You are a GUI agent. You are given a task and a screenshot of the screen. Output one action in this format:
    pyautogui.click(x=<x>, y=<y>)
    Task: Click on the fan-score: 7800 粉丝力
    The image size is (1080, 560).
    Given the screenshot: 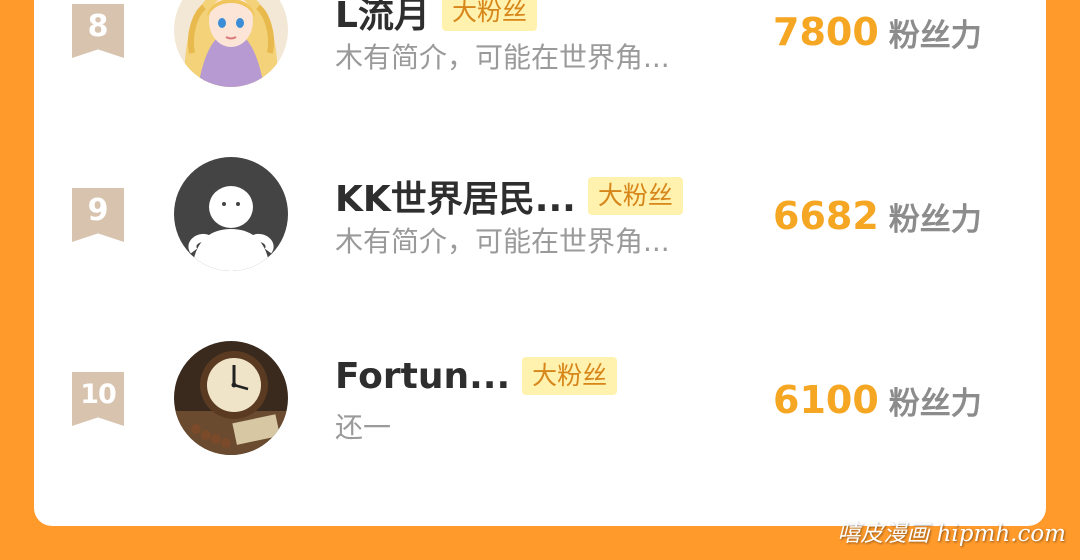 What is the action you would take?
    pyautogui.click(x=877, y=32)
    